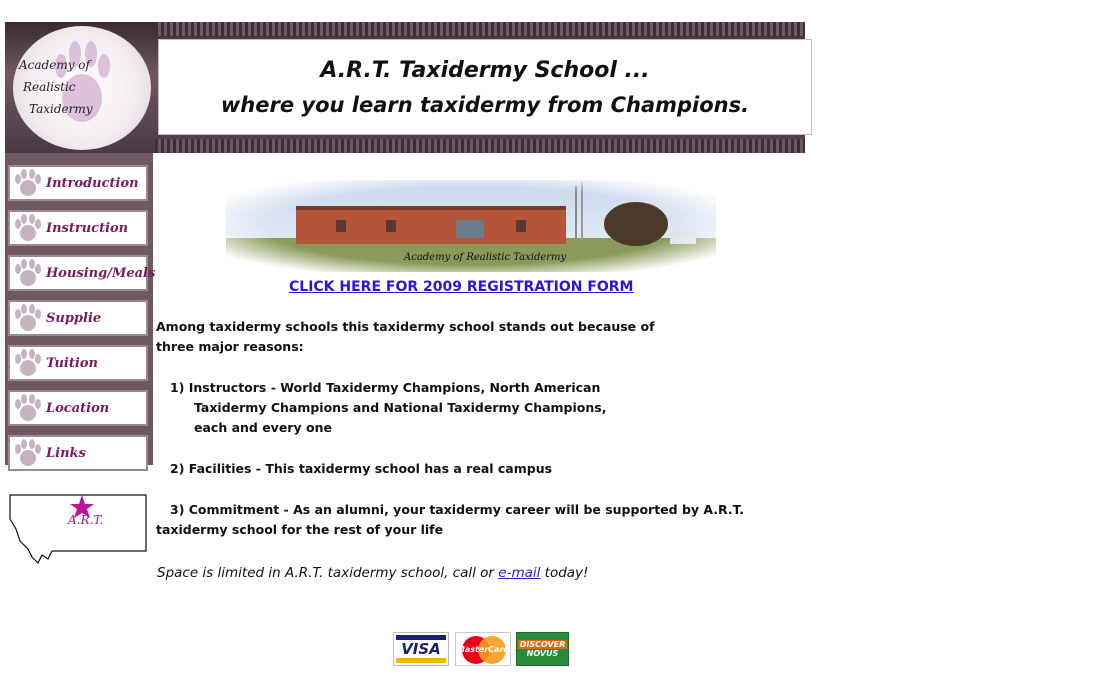 This screenshot has height=688, width=1099. What do you see at coordinates (87, 228) in the screenshot?
I see `sidebar-item-label: Instruction` at bounding box center [87, 228].